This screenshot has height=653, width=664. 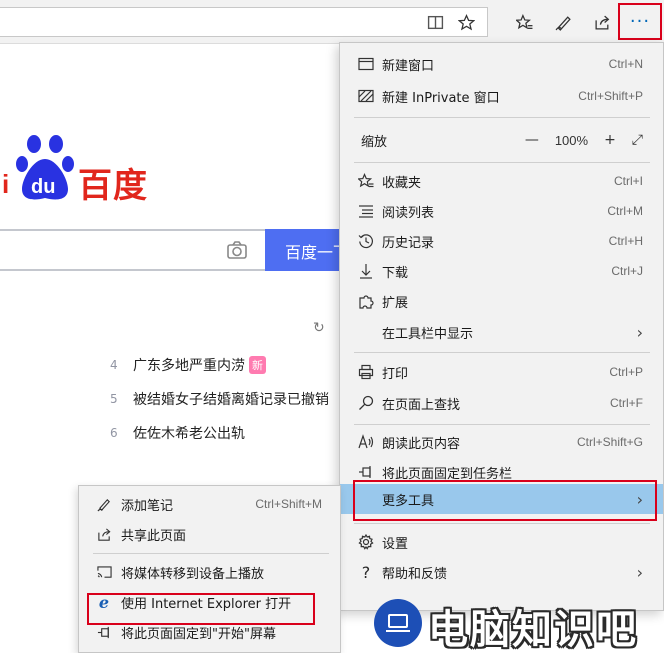 I want to click on menu-reading-list: 阅读列表 Ctrl+M, so click(x=501, y=211).